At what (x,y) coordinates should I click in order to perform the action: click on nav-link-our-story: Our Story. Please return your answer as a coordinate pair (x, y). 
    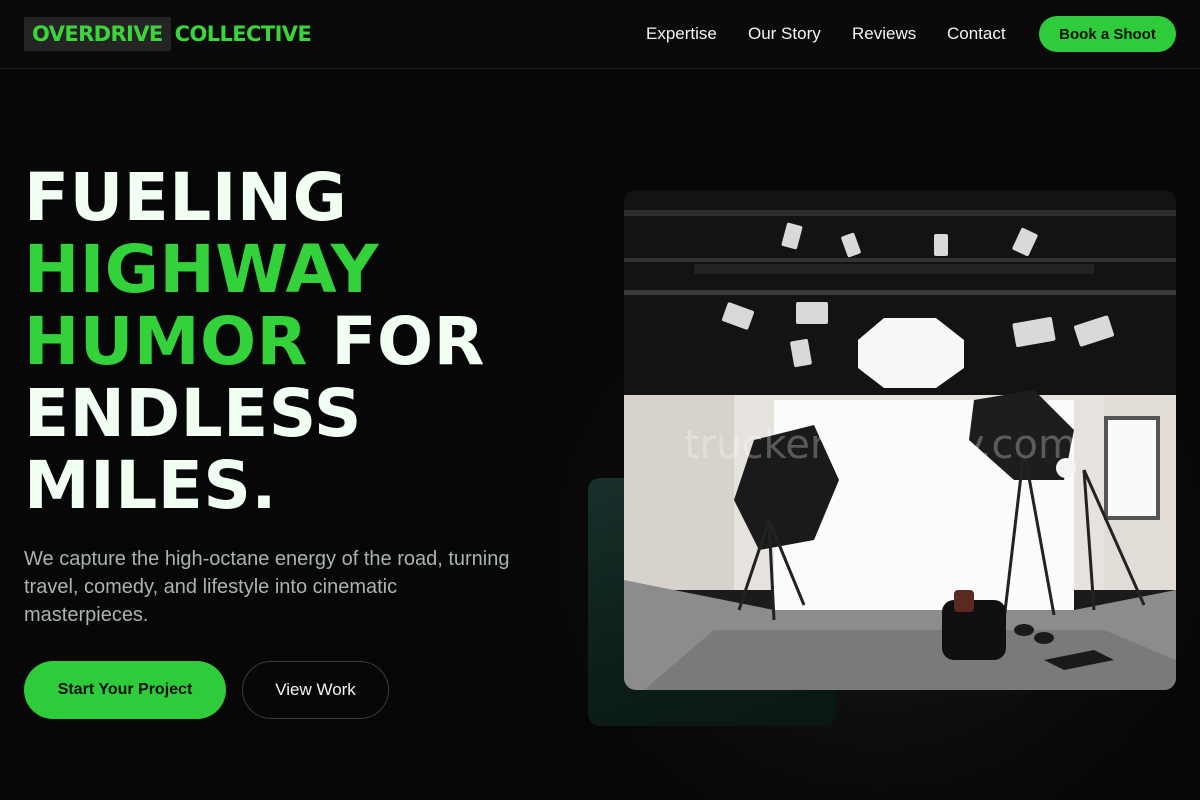
    Looking at the image, I should click on (784, 34).